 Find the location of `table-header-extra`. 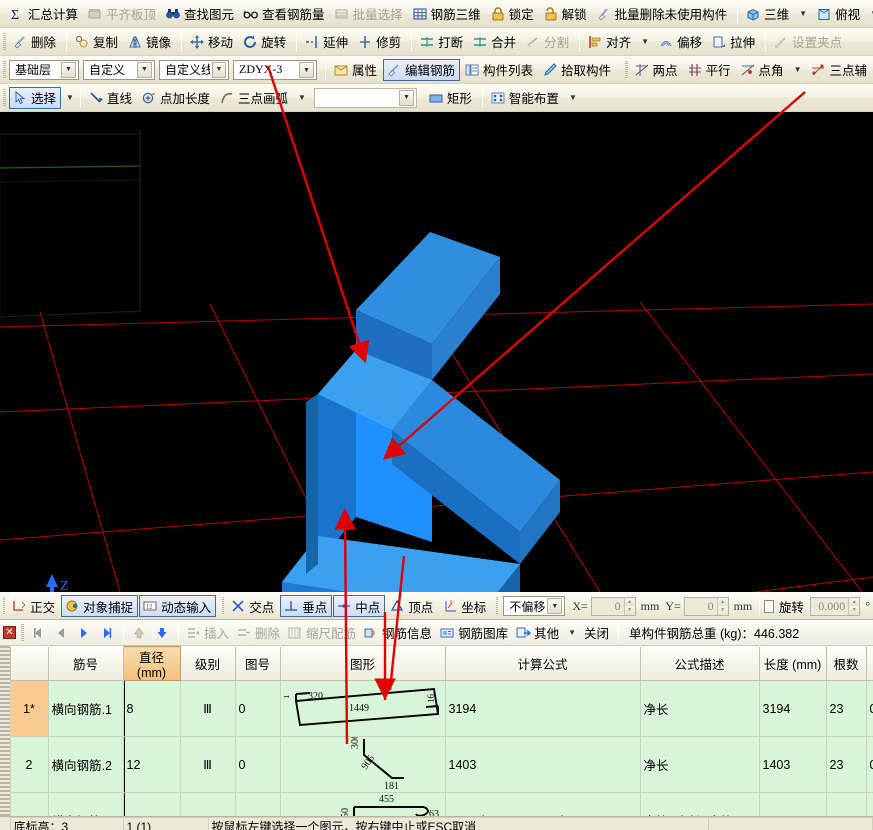

table-header-extra is located at coordinates (869, 664).